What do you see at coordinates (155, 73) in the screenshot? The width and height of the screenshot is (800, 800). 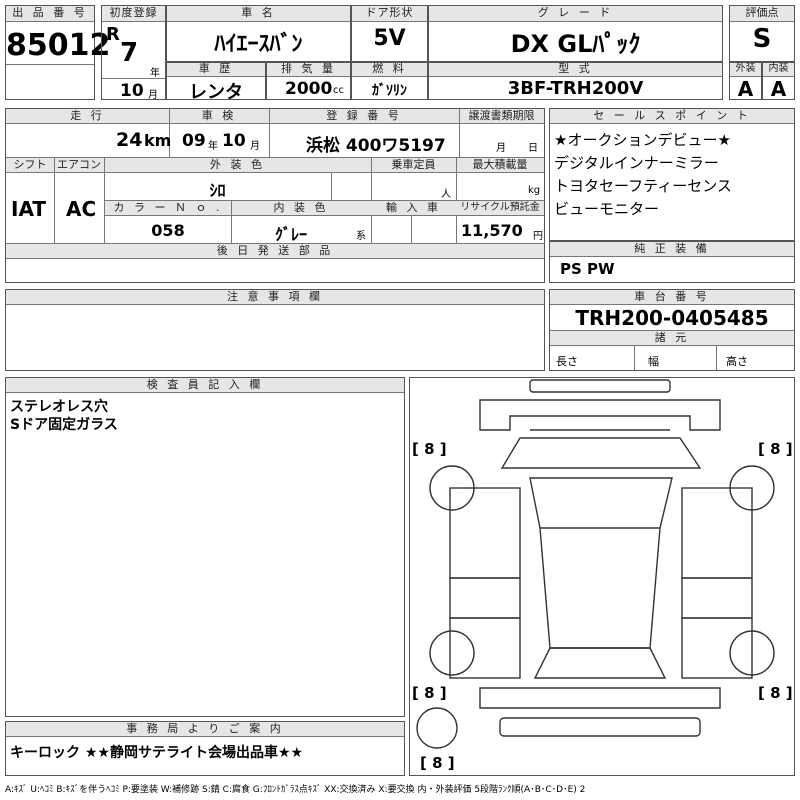 I see `reg-year-unit: 年` at bounding box center [155, 73].